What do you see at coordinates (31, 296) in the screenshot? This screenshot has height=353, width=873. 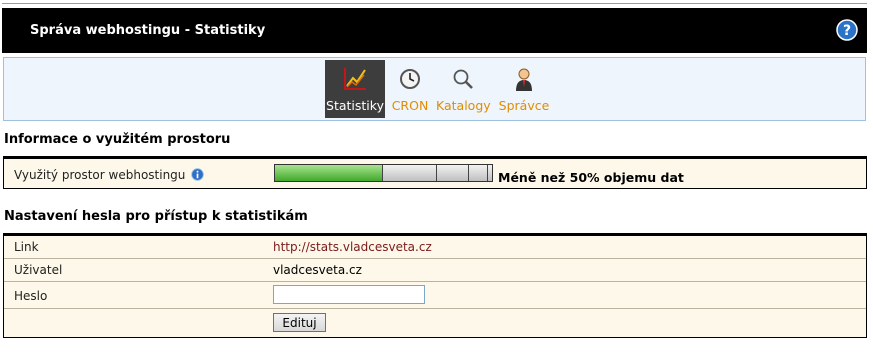 I see `password-label: Heslo` at bounding box center [31, 296].